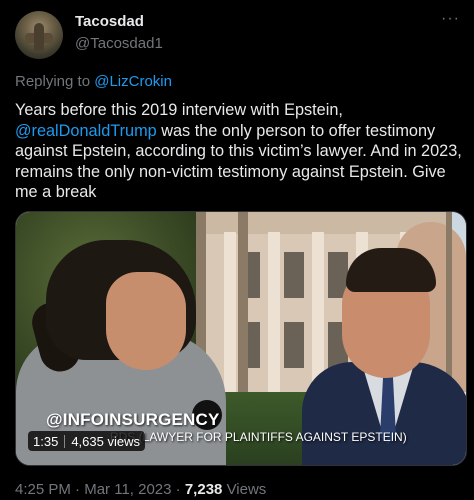  What do you see at coordinates (243, 312) in the screenshot?
I see `palm-trunk` at bounding box center [243, 312].